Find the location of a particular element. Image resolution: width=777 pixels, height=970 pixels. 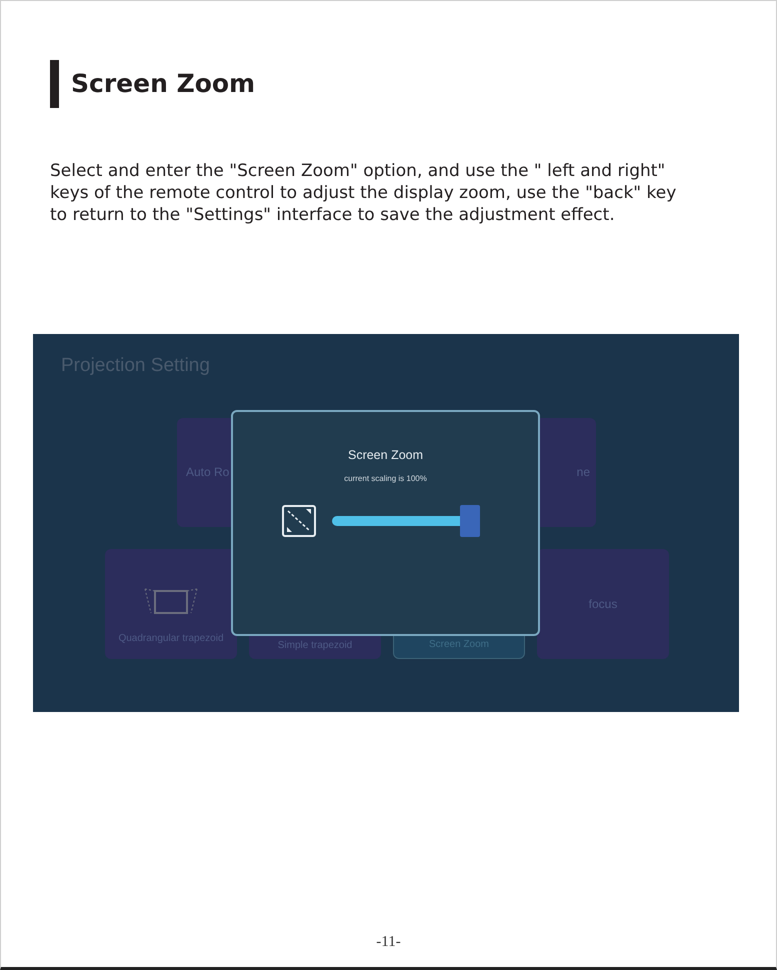

instruction-text: Select and enter the "Screen Zoom" option, and use the " left and right" keys of the remote control to adjust the display zoom, use the "back" key to return to the "Settings" interface to save the adjustment effect. is located at coordinates (364, 193).